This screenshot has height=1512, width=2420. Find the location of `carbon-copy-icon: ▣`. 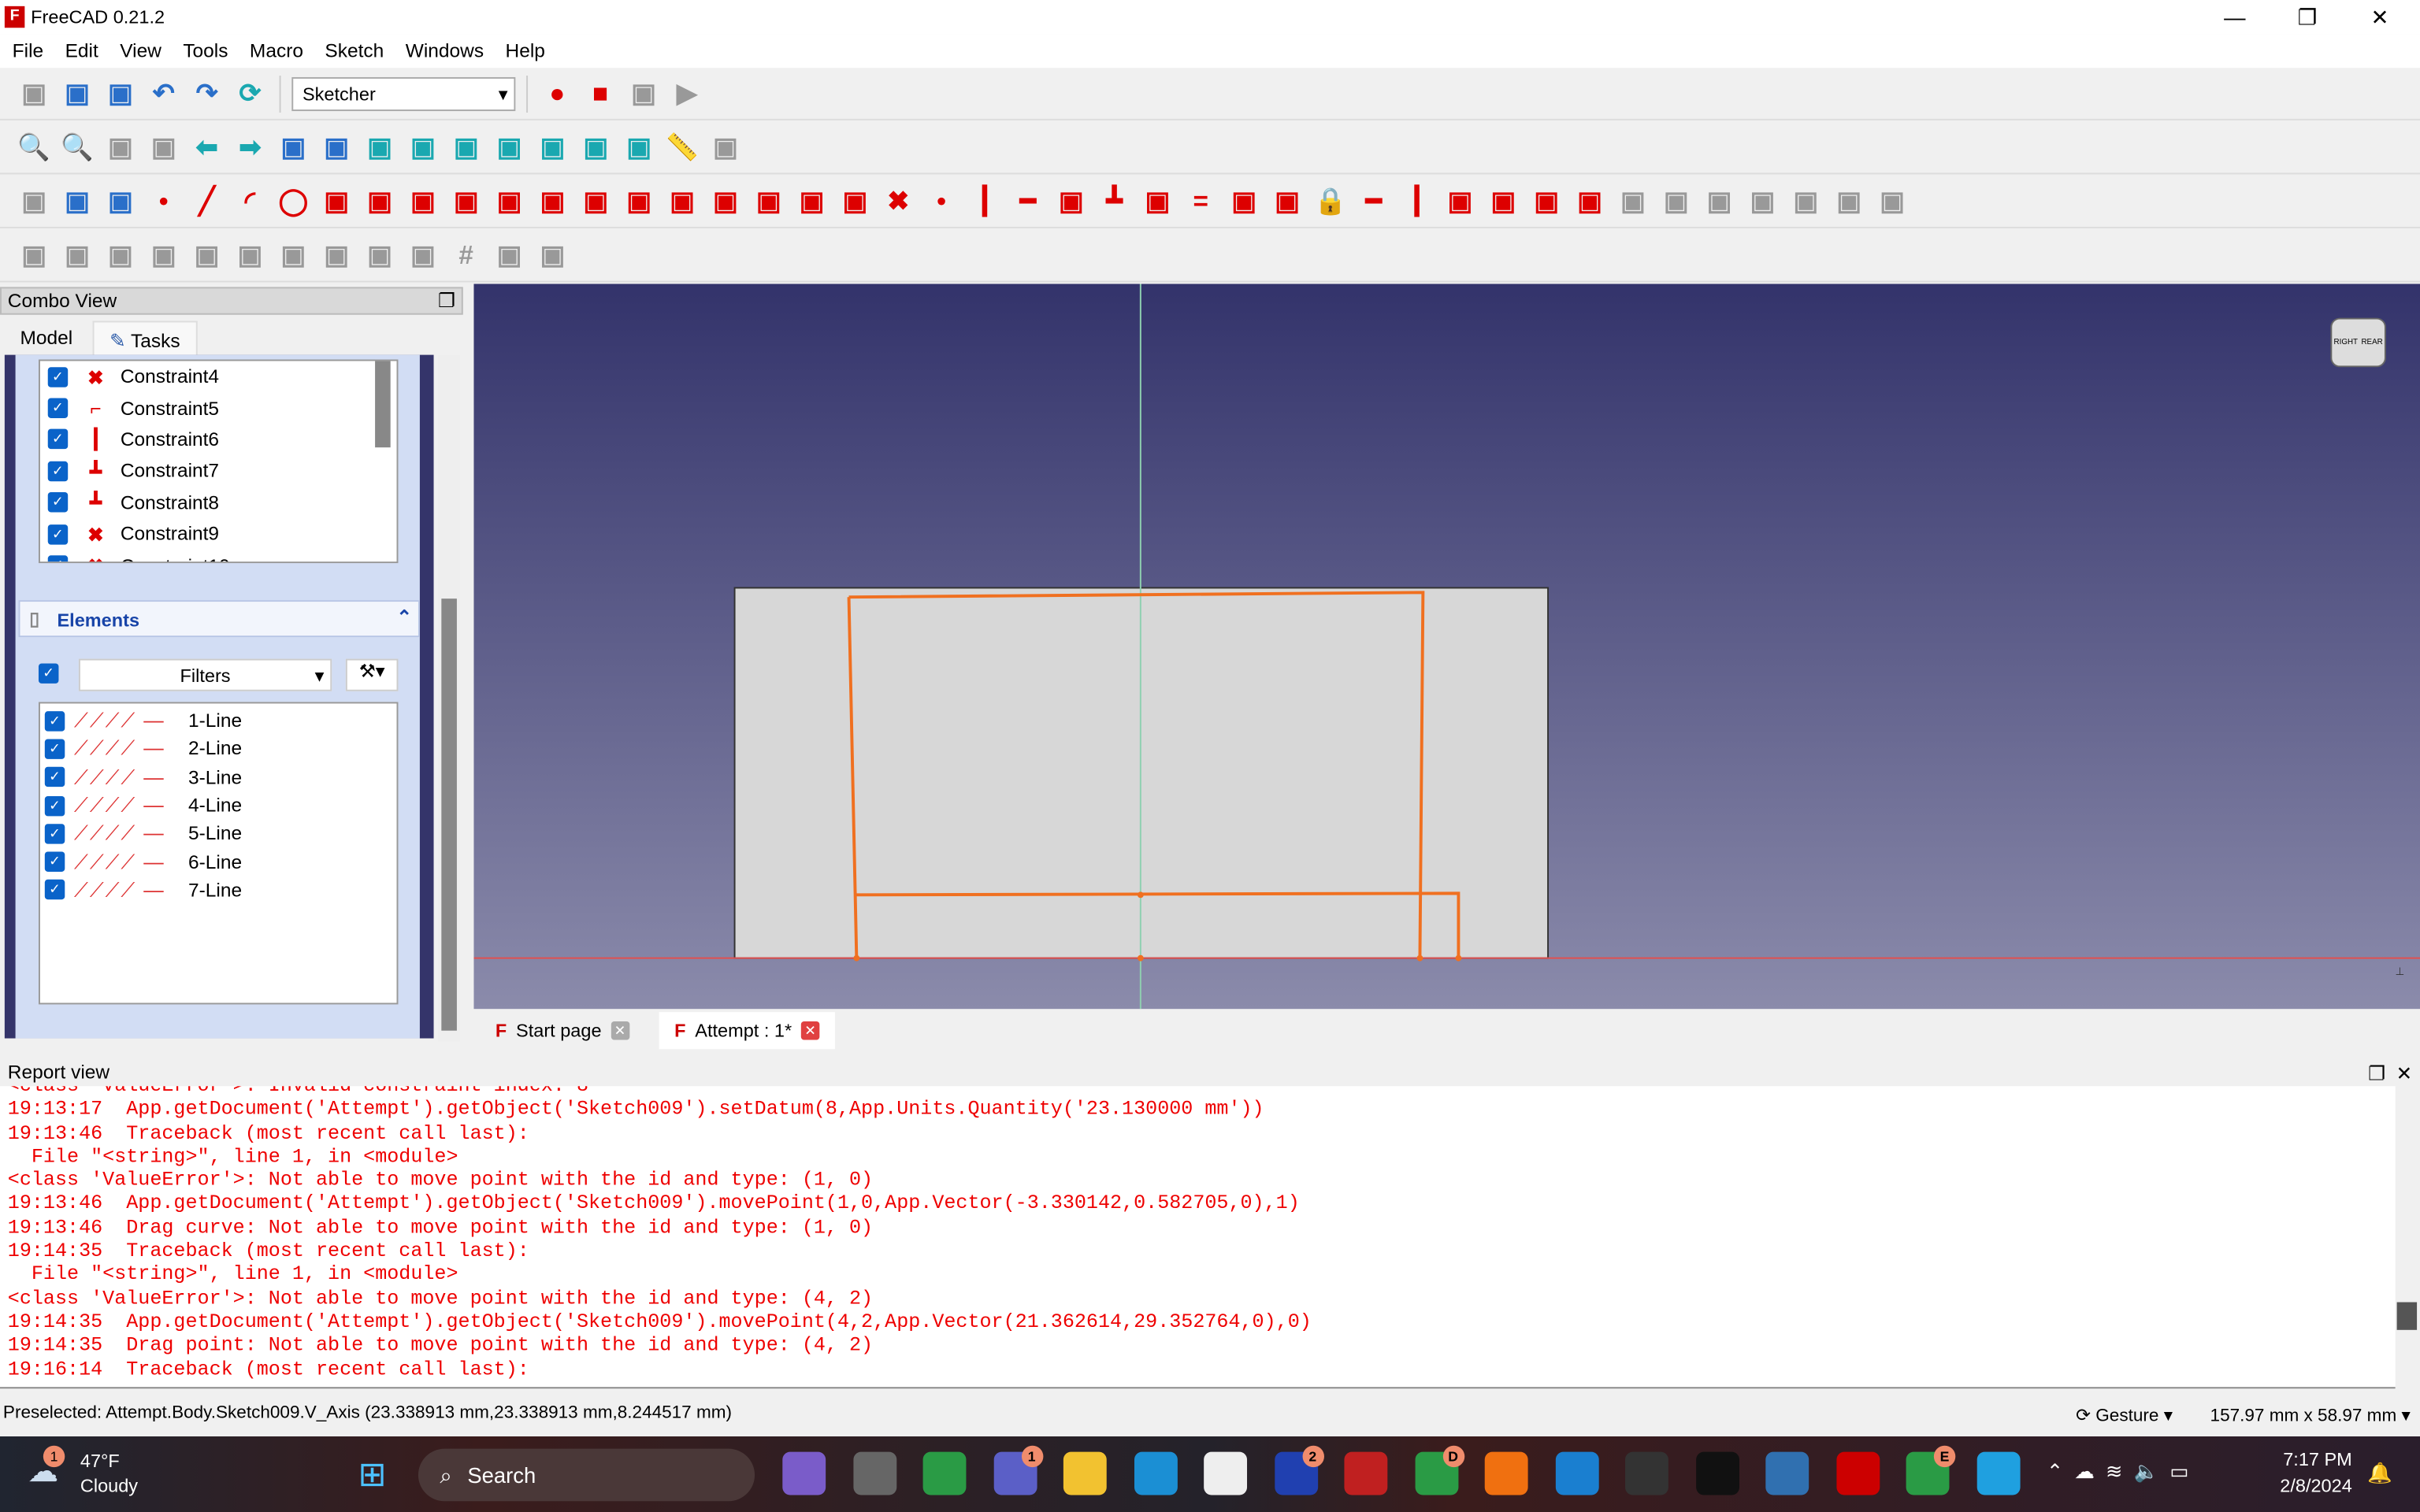

carbon-copy-icon: ▣ is located at coordinates (811, 201).